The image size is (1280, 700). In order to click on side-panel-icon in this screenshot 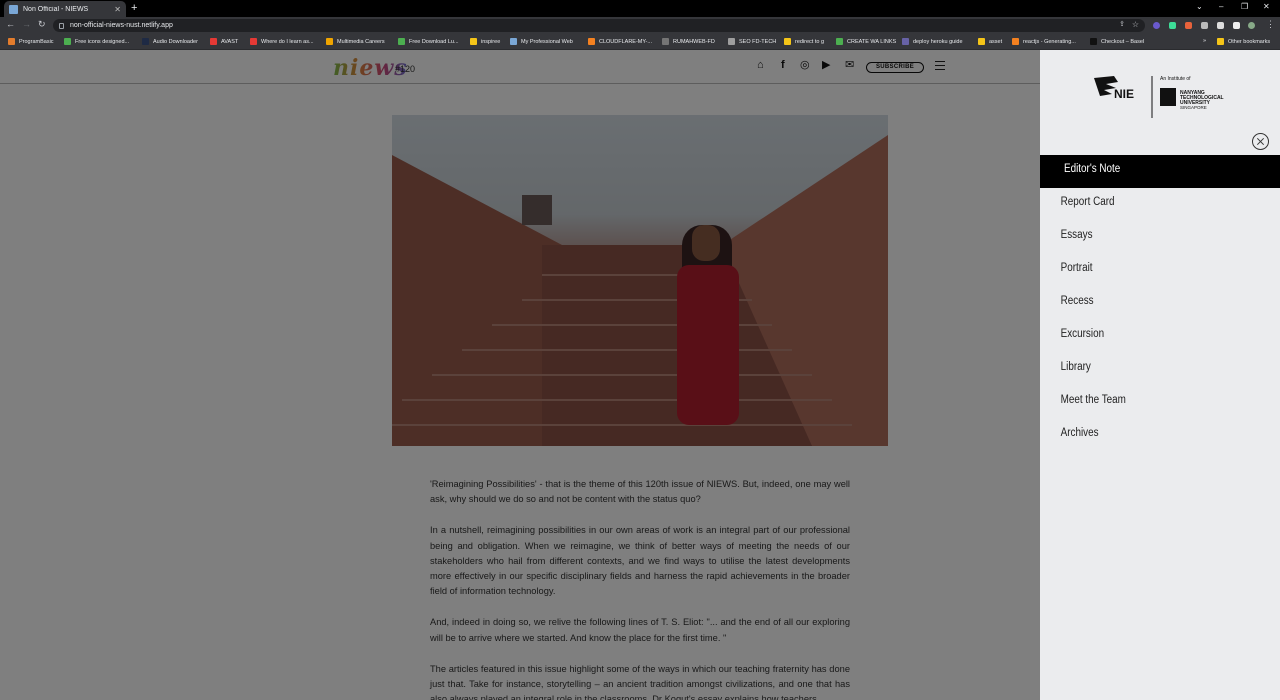, I will do `click(1236, 25)`.